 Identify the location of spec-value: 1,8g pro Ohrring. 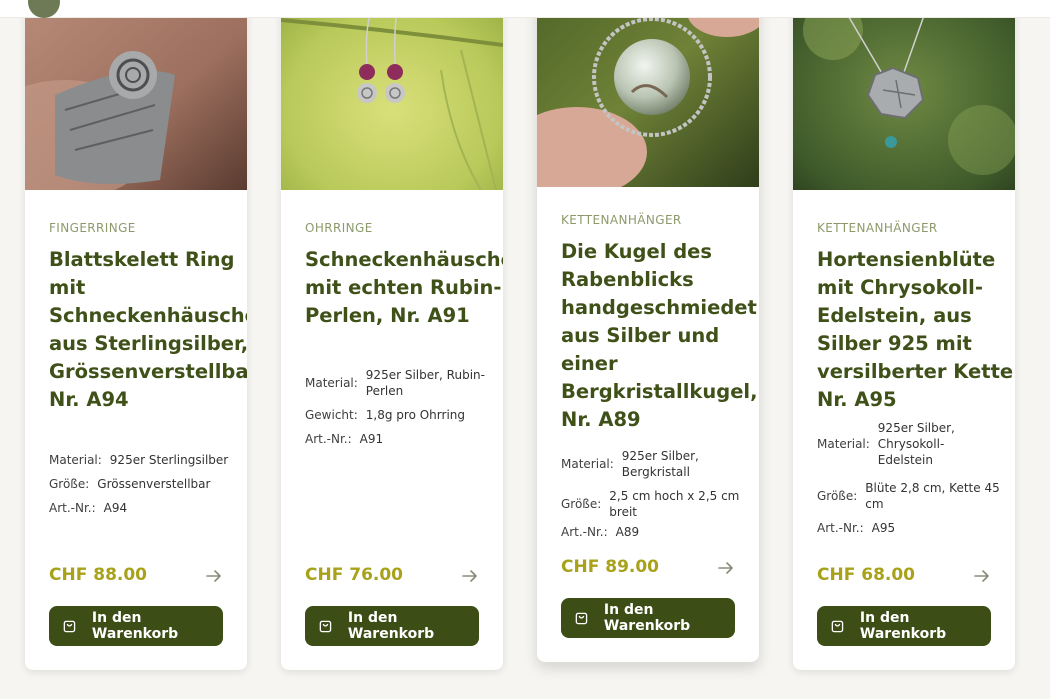
(415, 415).